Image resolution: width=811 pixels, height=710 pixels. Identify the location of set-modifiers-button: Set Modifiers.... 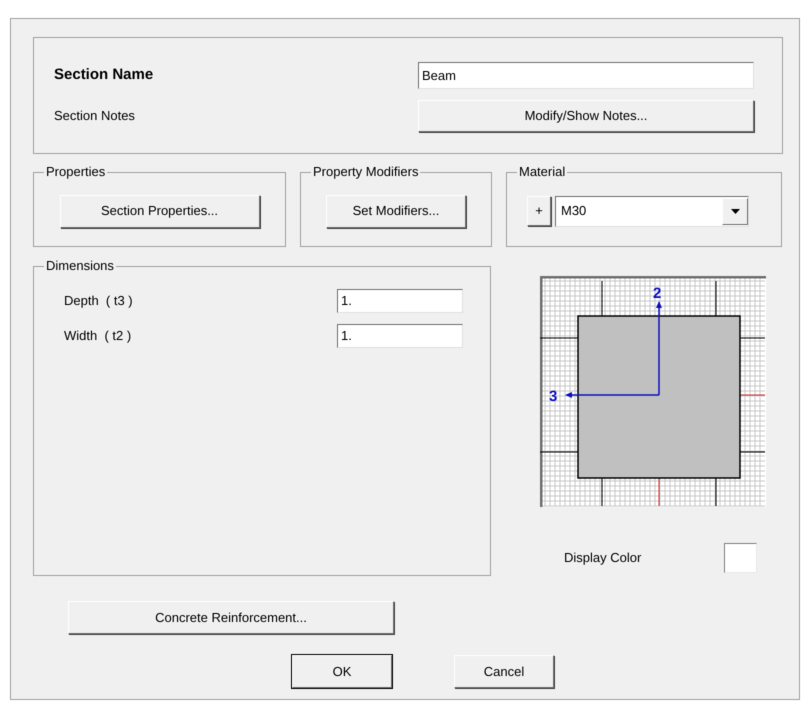
(396, 211).